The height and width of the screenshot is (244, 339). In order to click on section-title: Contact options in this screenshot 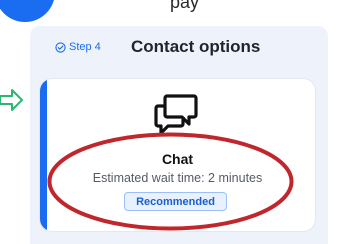, I will do `click(196, 46)`.